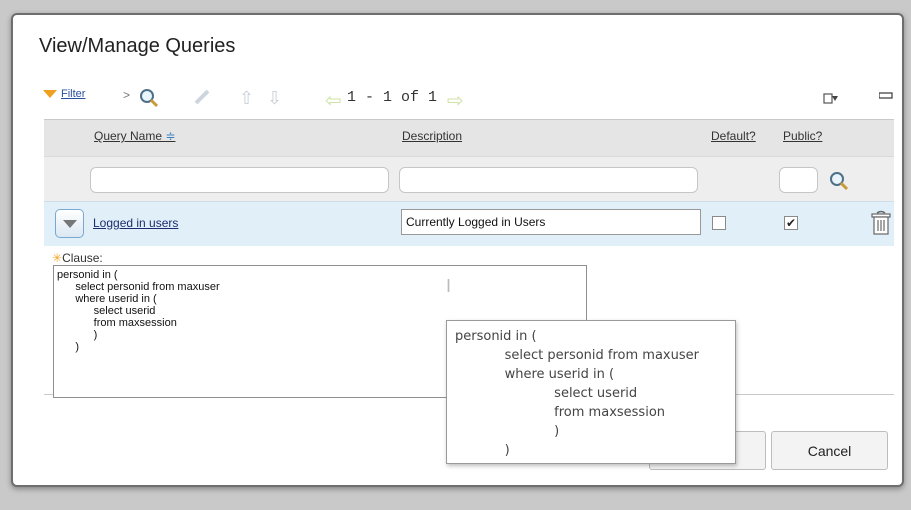 This screenshot has width=911, height=510. Describe the element at coordinates (791, 223) in the screenshot. I see `public-checkbox: ✔` at that location.